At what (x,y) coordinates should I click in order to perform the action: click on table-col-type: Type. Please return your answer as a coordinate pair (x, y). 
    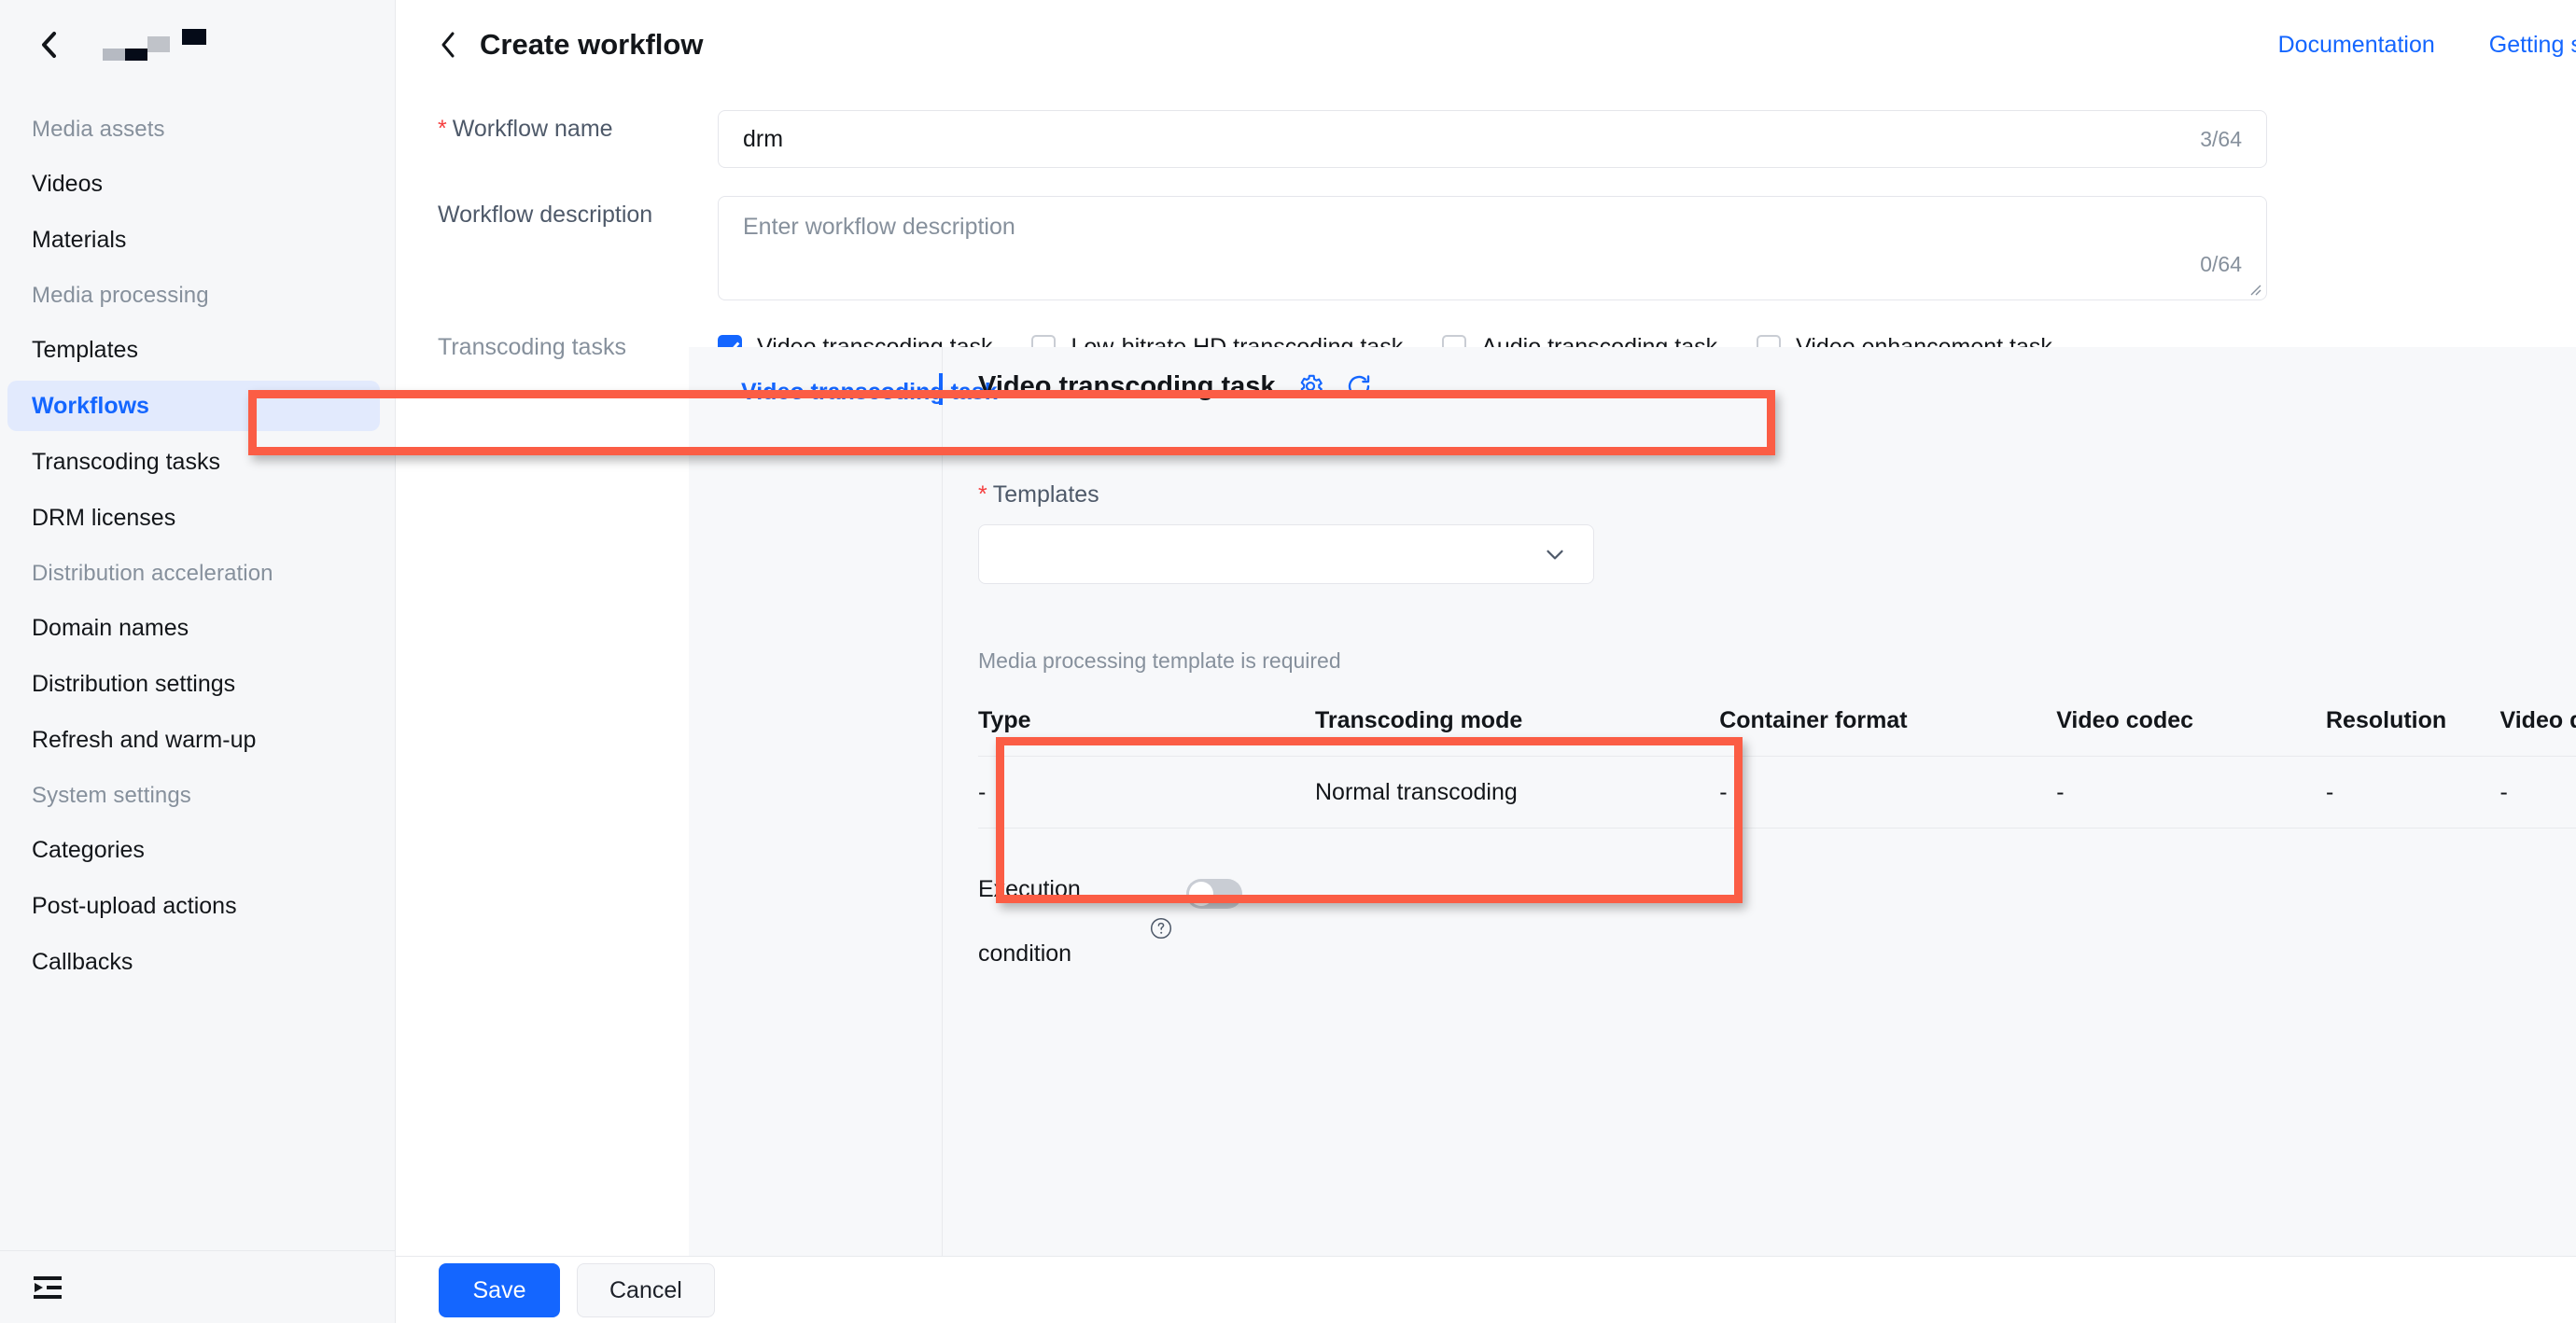
    Looking at the image, I should click on (1146, 721).